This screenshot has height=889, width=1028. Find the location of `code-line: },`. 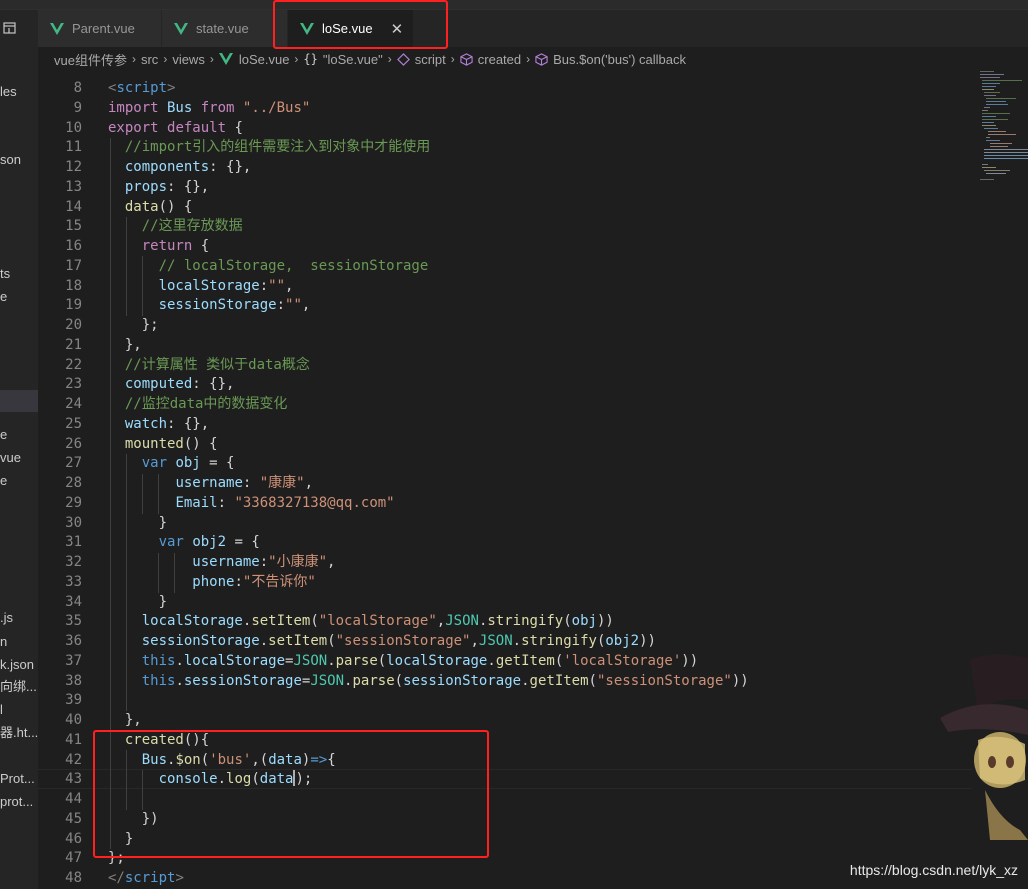

code-line: }, is located at coordinates (125, 720).